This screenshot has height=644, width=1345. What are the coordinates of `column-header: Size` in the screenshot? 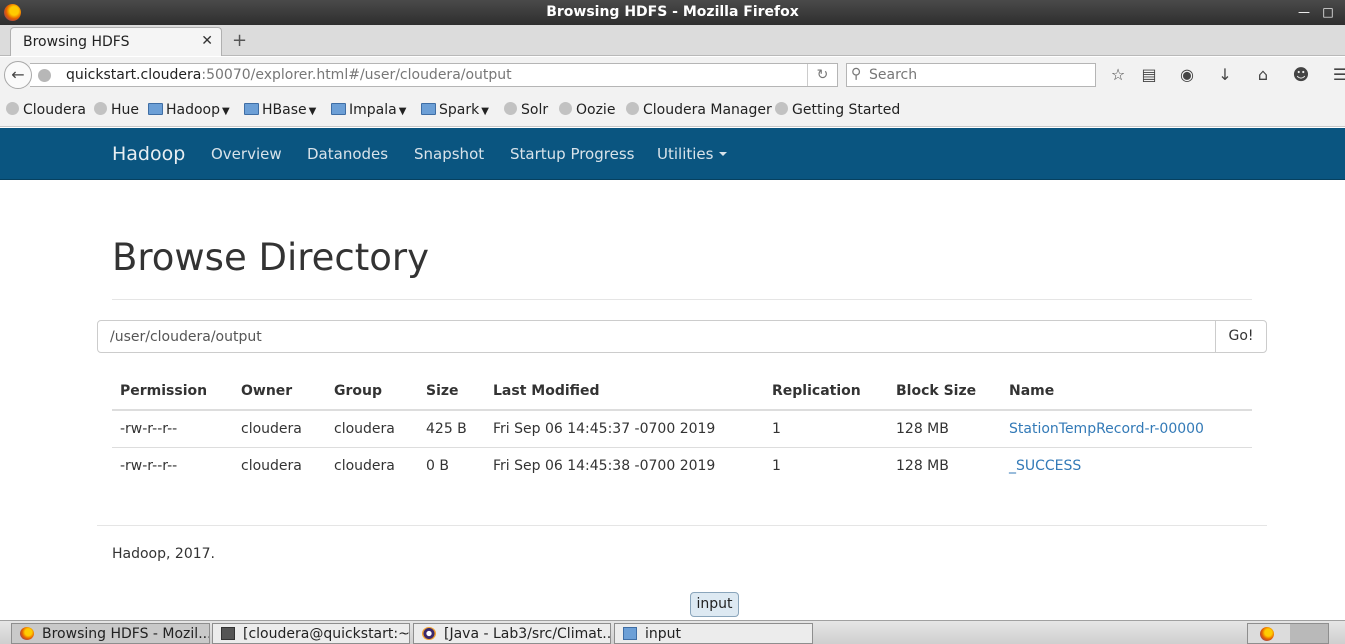 It's located at (451, 391).